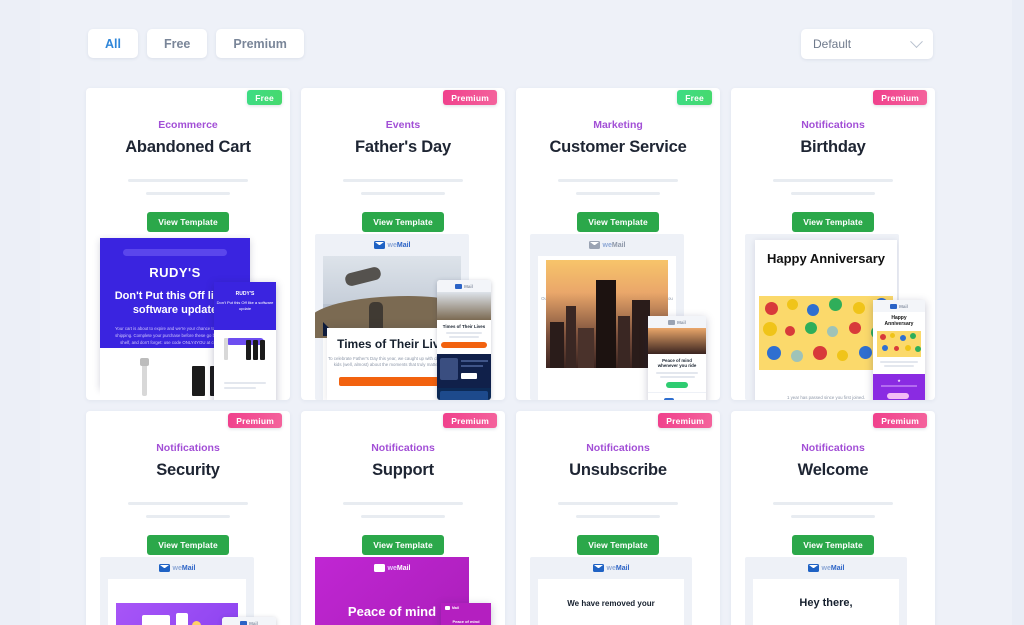 This screenshot has width=1024, height=625. I want to click on template-preview: weMail Mail, so click(188, 591).